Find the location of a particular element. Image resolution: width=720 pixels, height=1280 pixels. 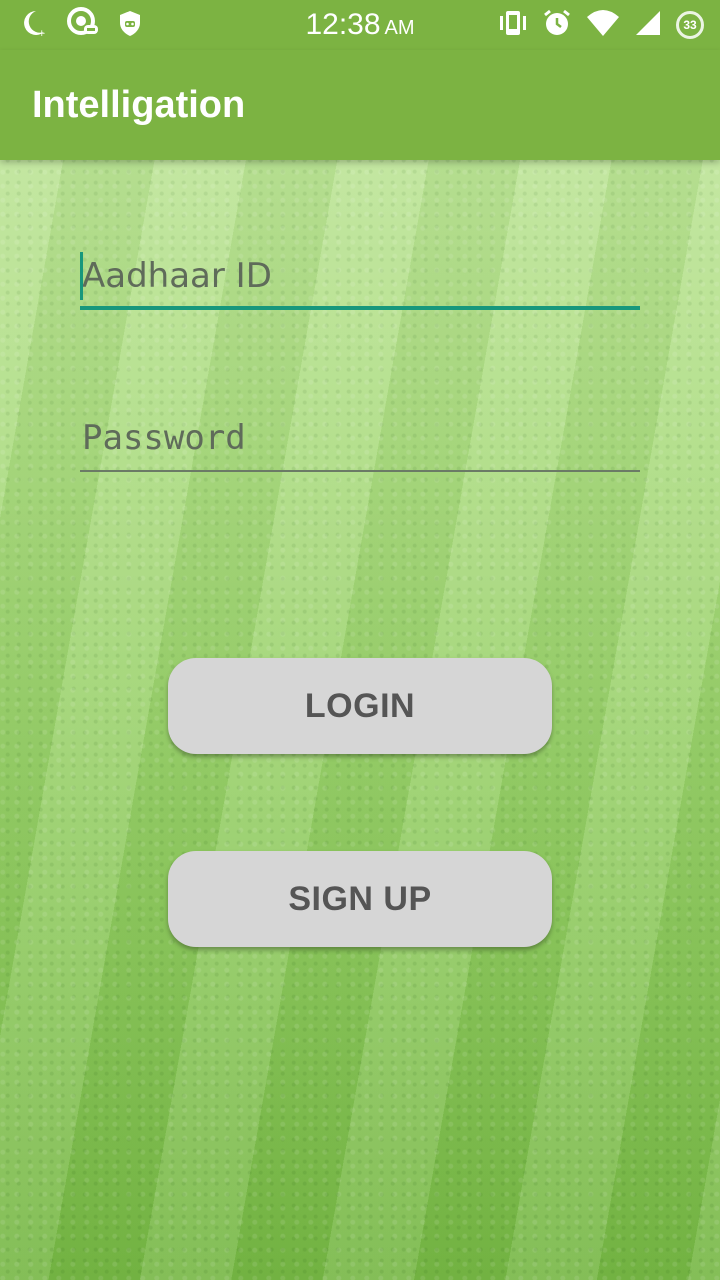

aadhaar-id-input is located at coordinates (360, 276).